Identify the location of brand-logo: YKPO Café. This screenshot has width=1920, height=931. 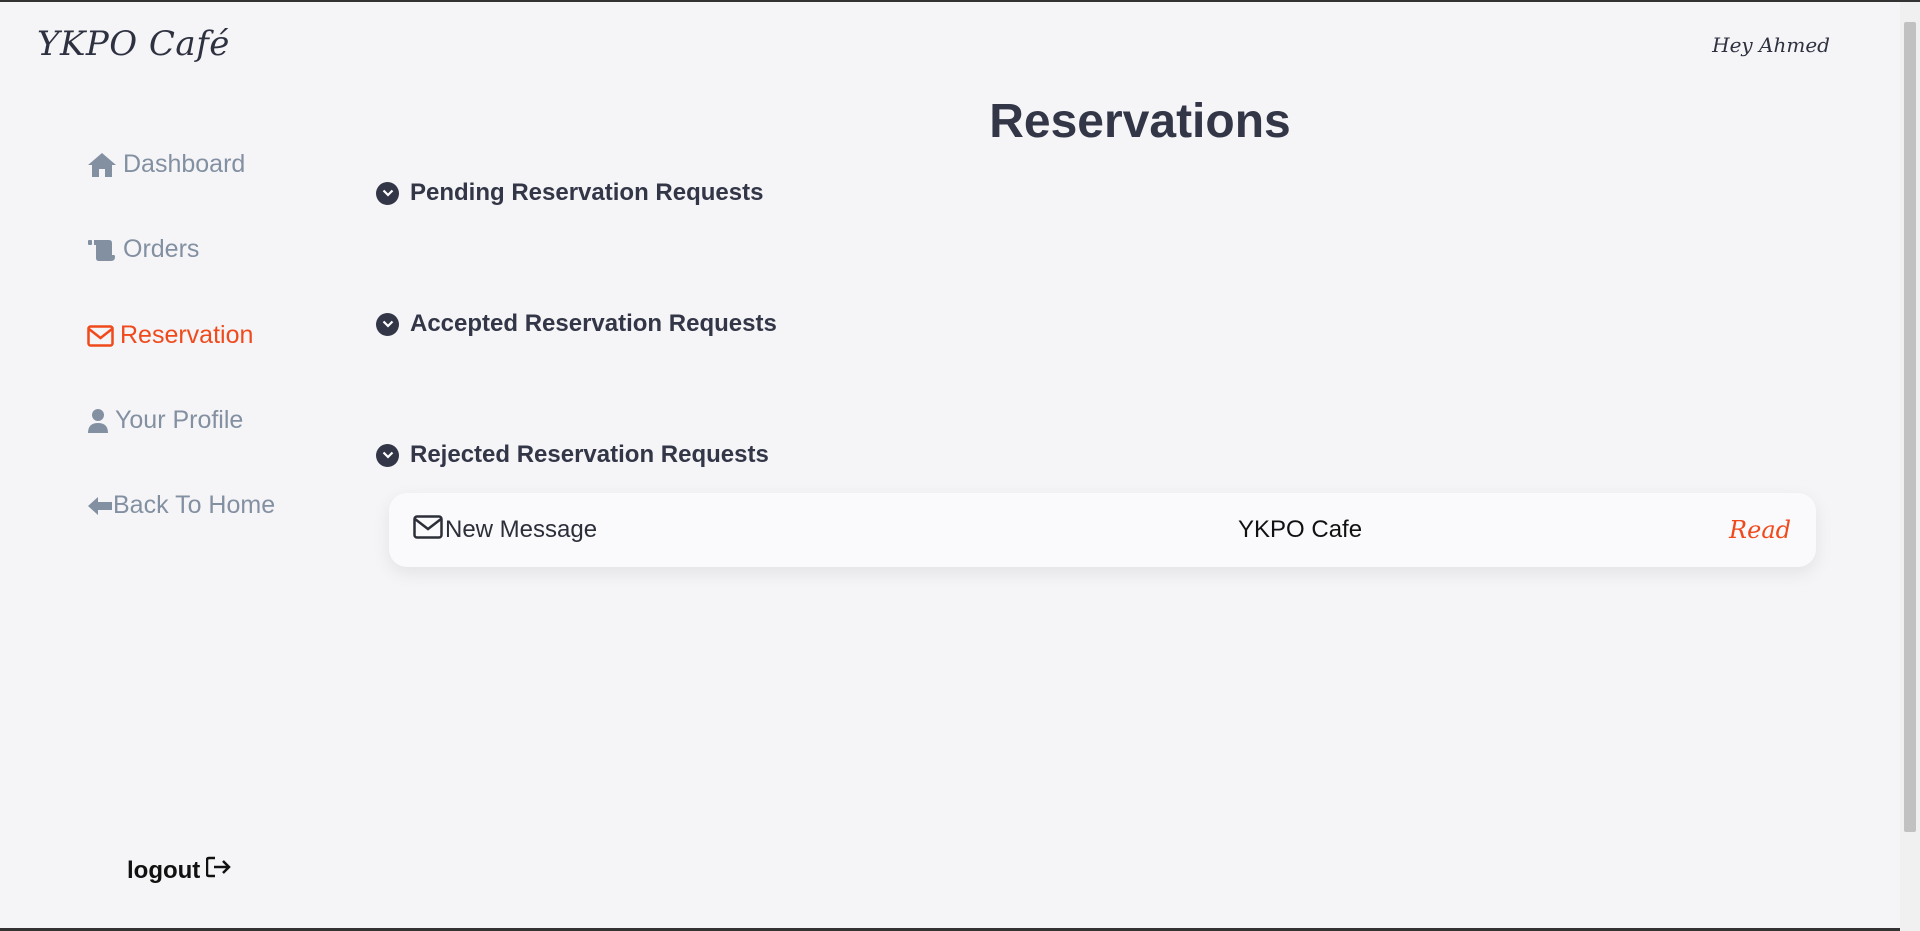
(133, 44).